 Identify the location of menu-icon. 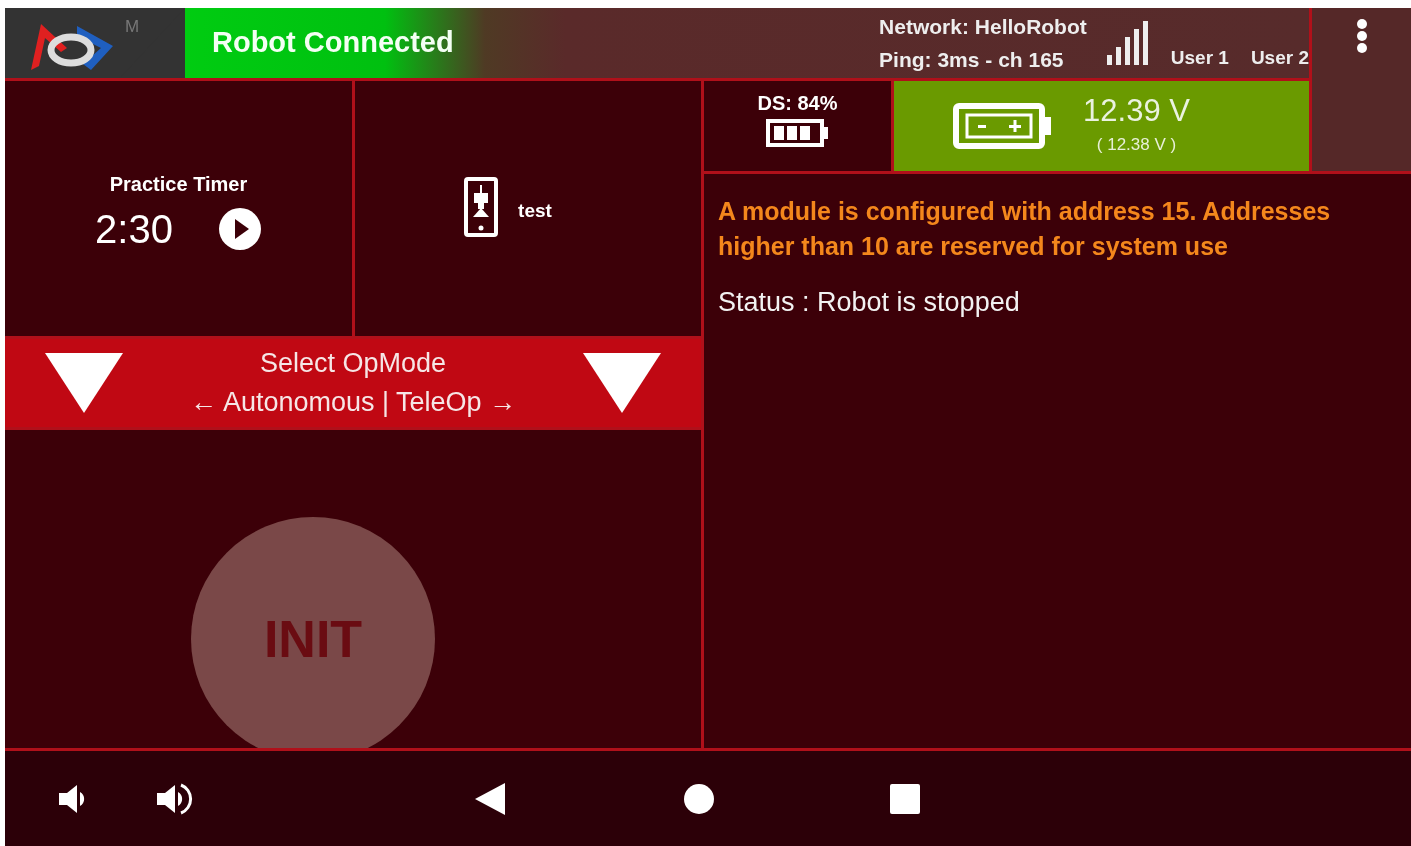
(1361, 36).